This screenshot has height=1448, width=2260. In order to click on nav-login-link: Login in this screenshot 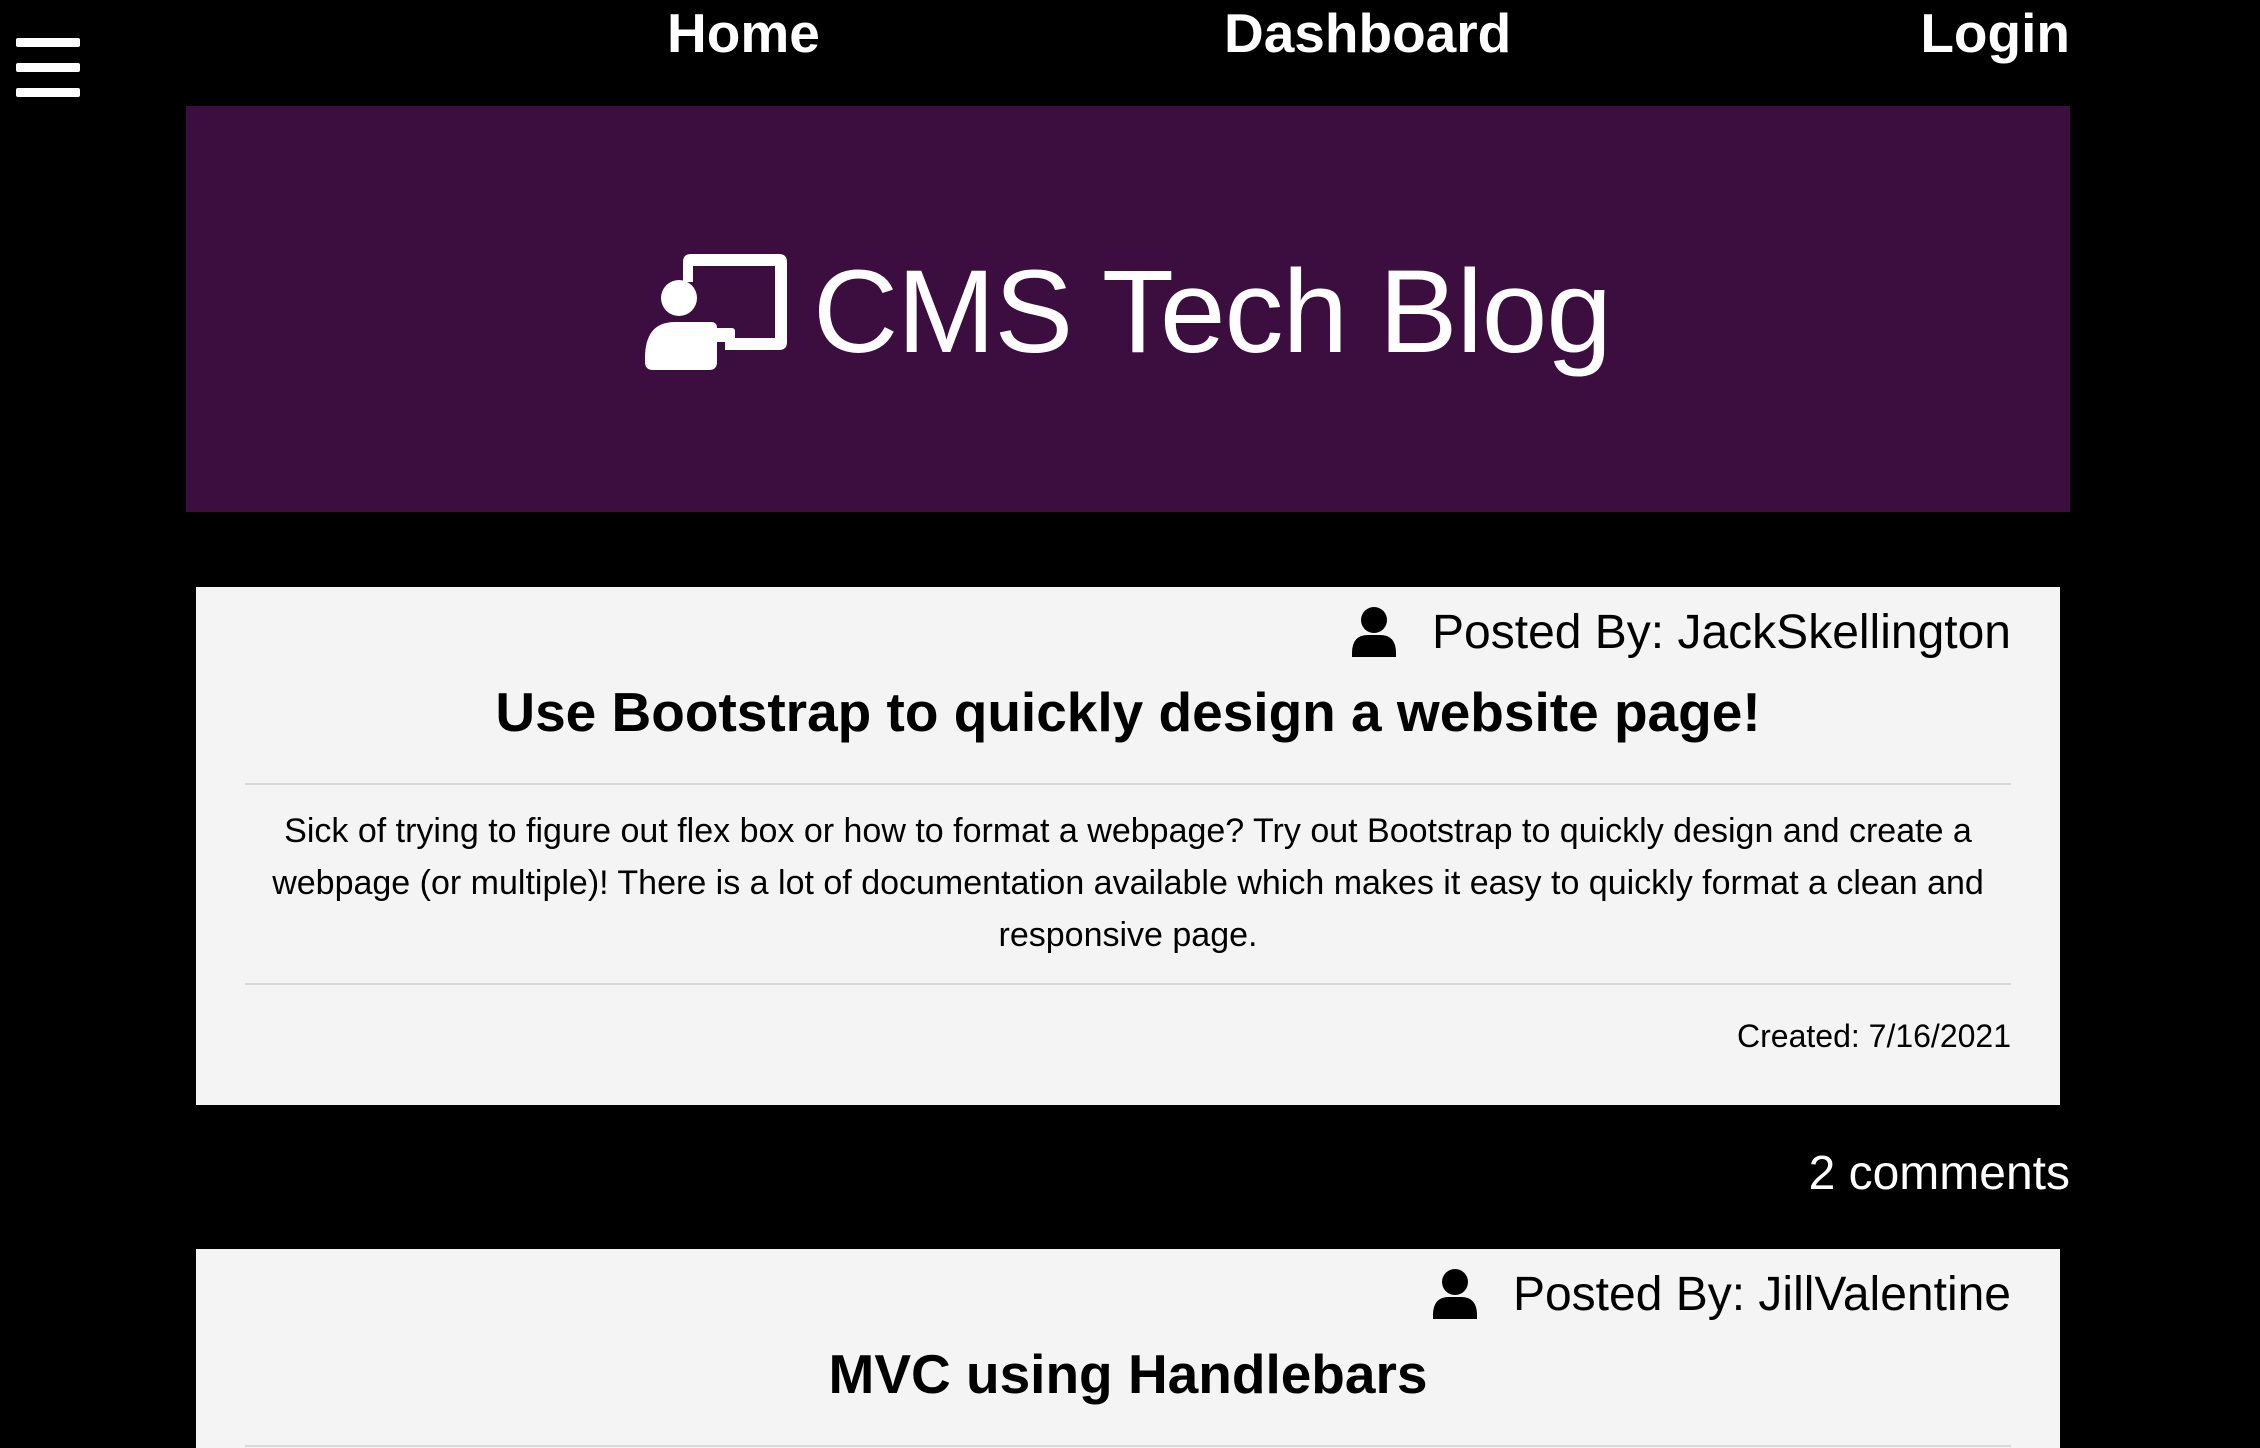, I will do `click(1995, 33)`.